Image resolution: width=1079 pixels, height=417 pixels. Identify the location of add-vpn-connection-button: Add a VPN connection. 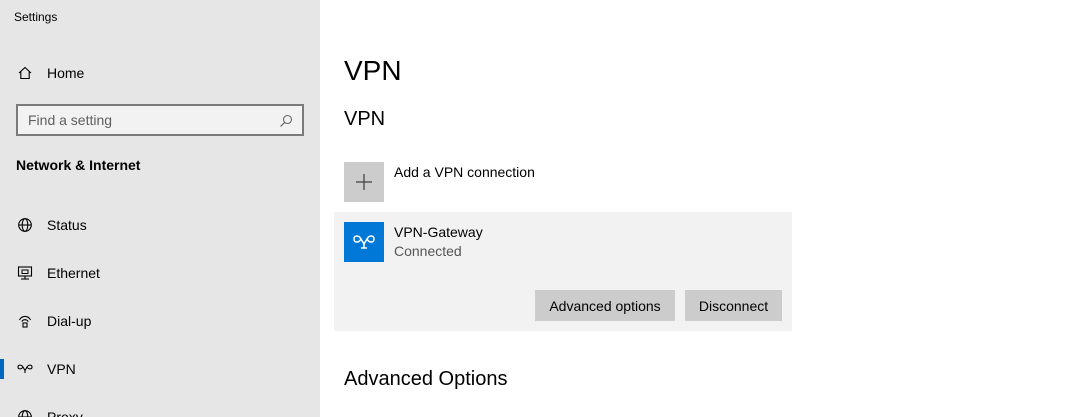
(544, 182).